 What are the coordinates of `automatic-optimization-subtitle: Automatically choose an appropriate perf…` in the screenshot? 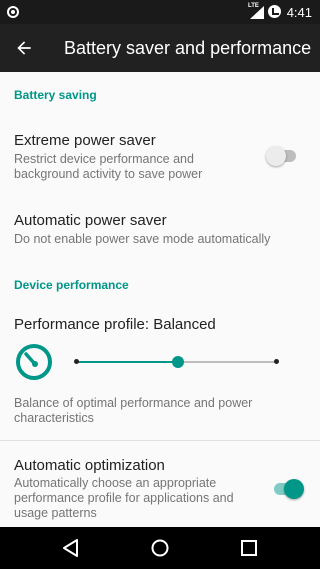 It's located at (124, 498).